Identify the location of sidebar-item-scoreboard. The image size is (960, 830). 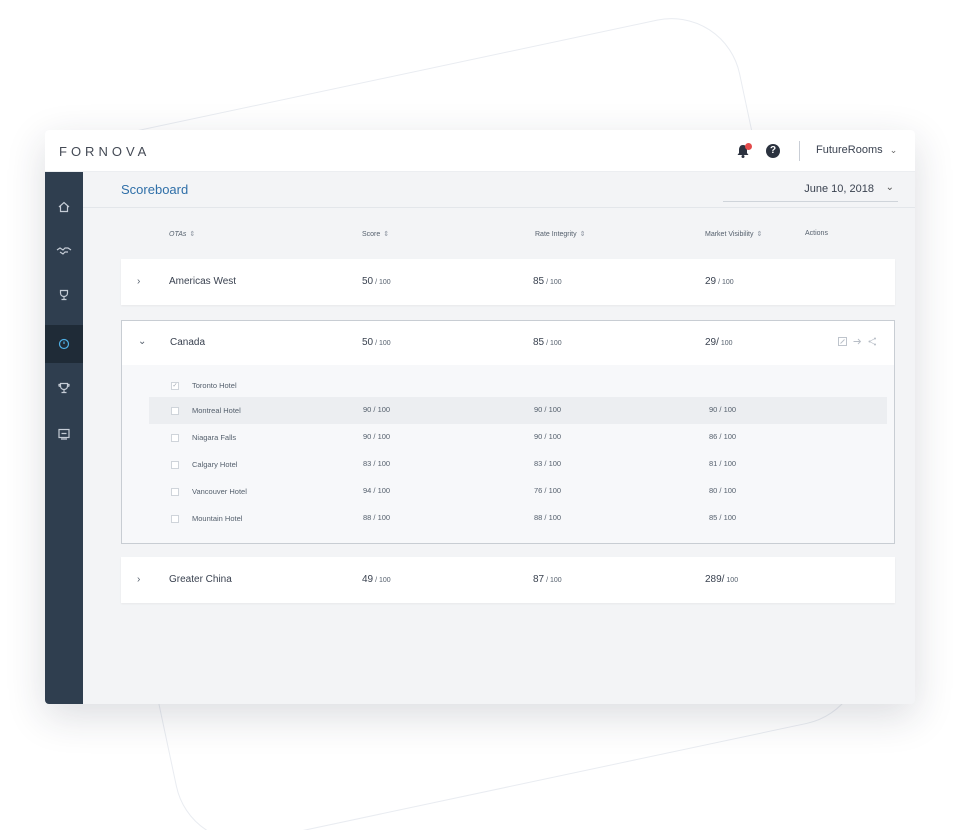
(64, 344).